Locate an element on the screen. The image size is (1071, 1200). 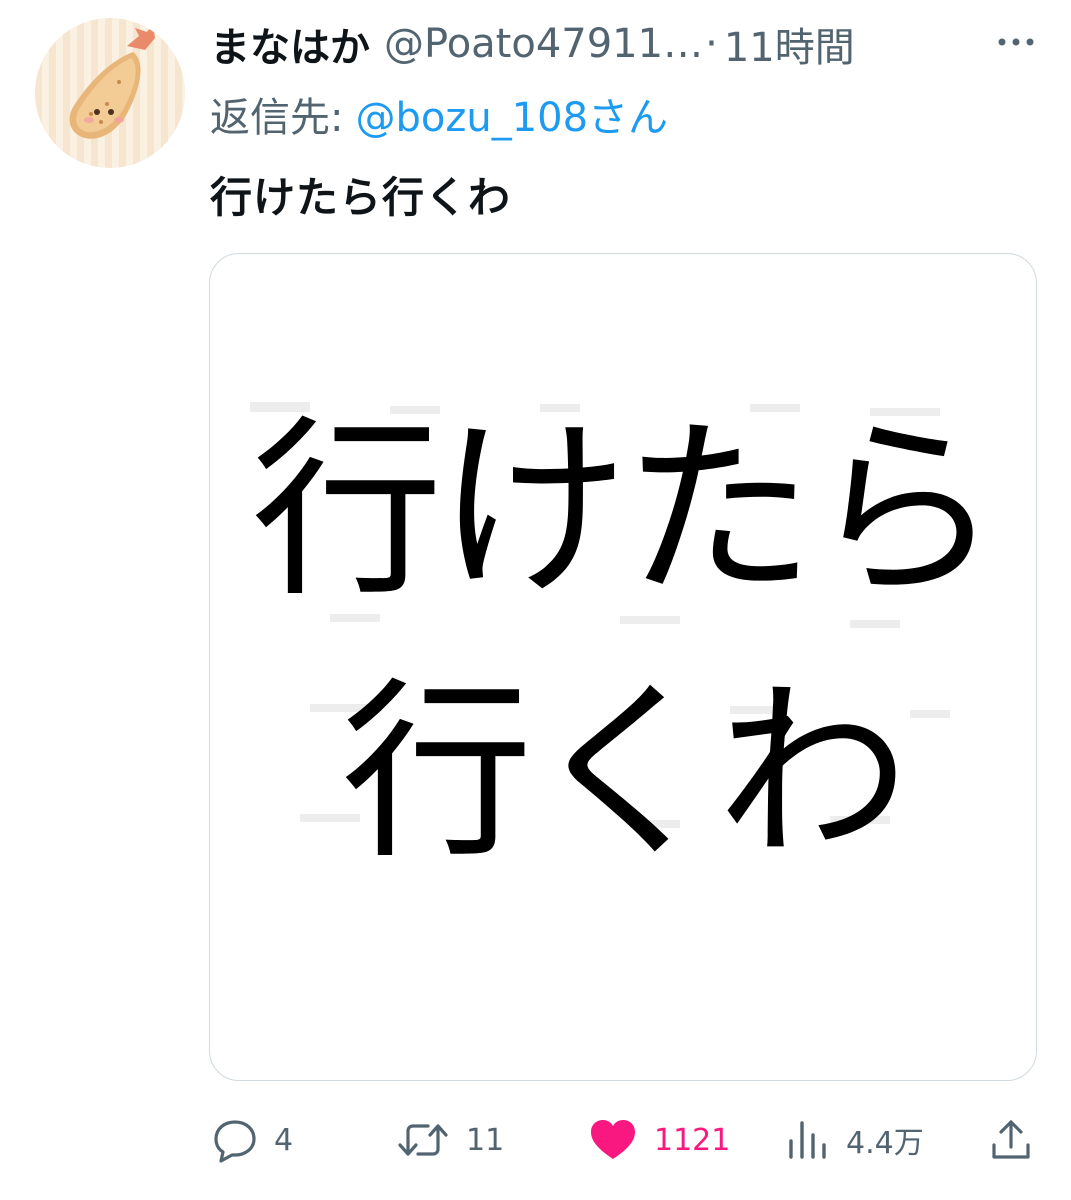
views-count: 4.4万 is located at coordinates (885, 1143).